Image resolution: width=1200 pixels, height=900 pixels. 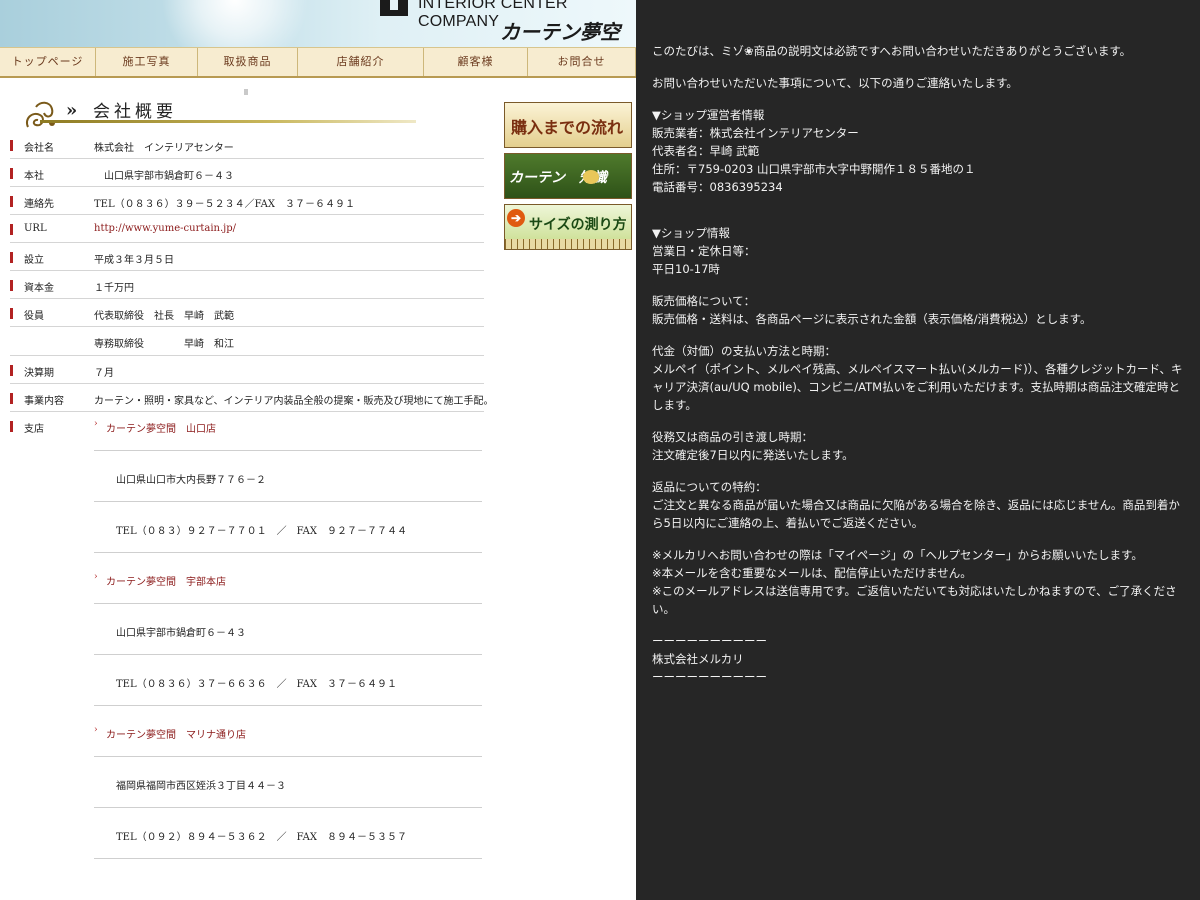 I want to click on info-label: 事業内容, so click(x=44, y=401).